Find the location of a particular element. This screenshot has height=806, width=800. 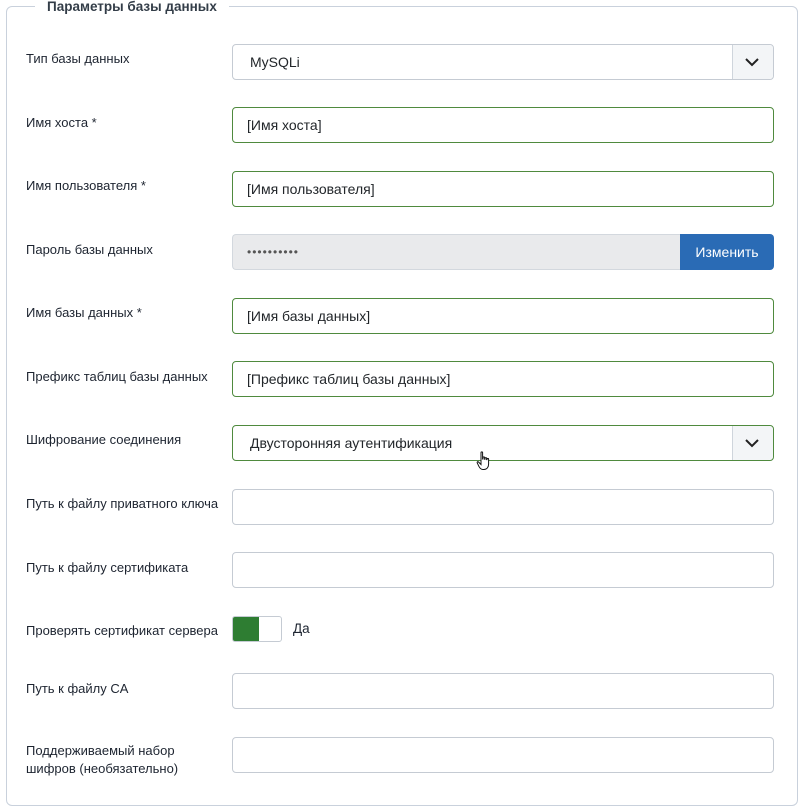

cipher-label-line2: шифров (необязательно) is located at coordinates (102, 768).